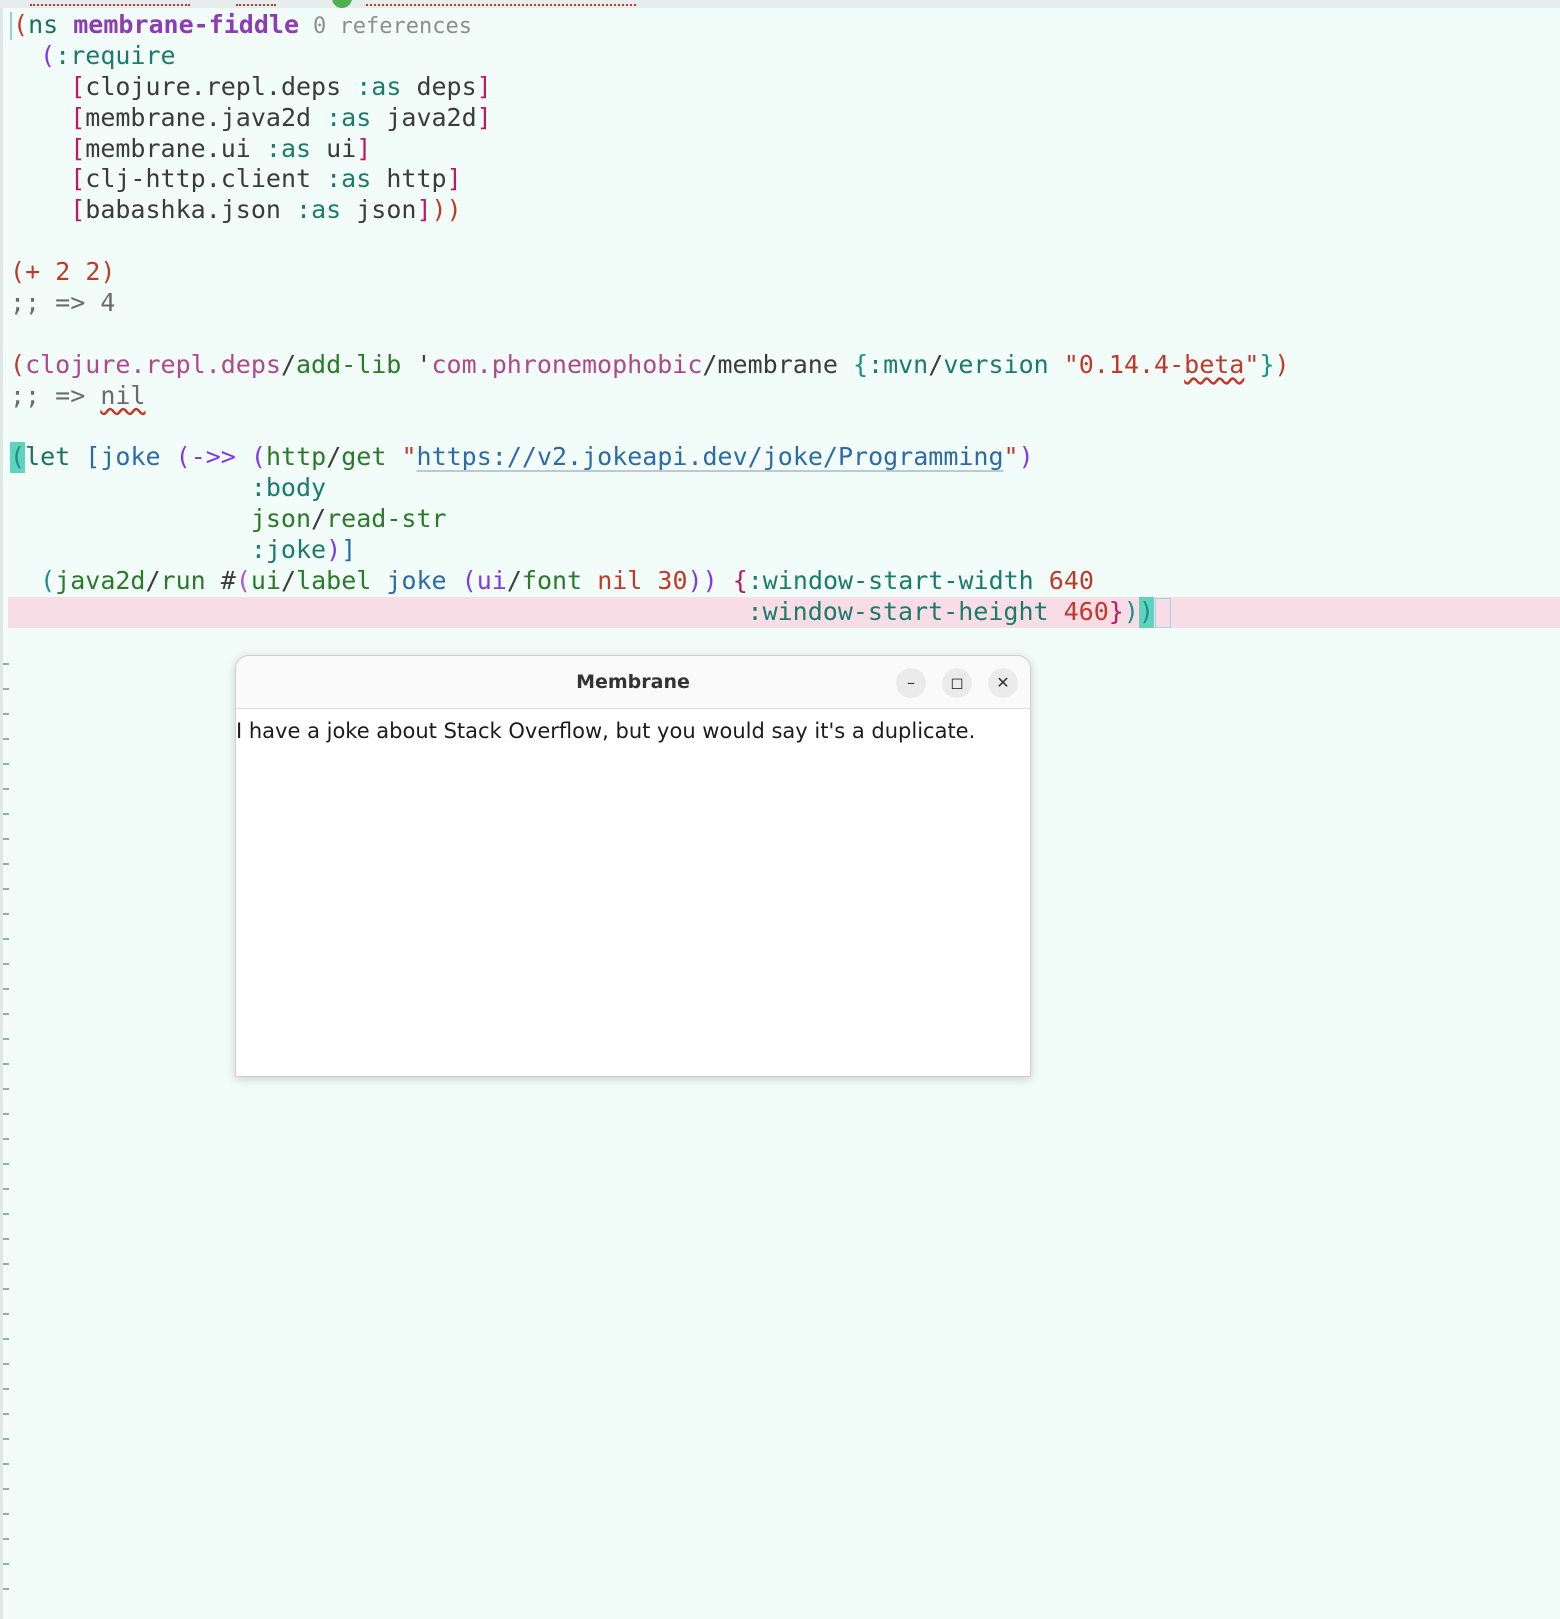 The image size is (1560, 1619). Describe the element at coordinates (183, 210) in the screenshot. I see `lib-name: babashka.json` at that location.